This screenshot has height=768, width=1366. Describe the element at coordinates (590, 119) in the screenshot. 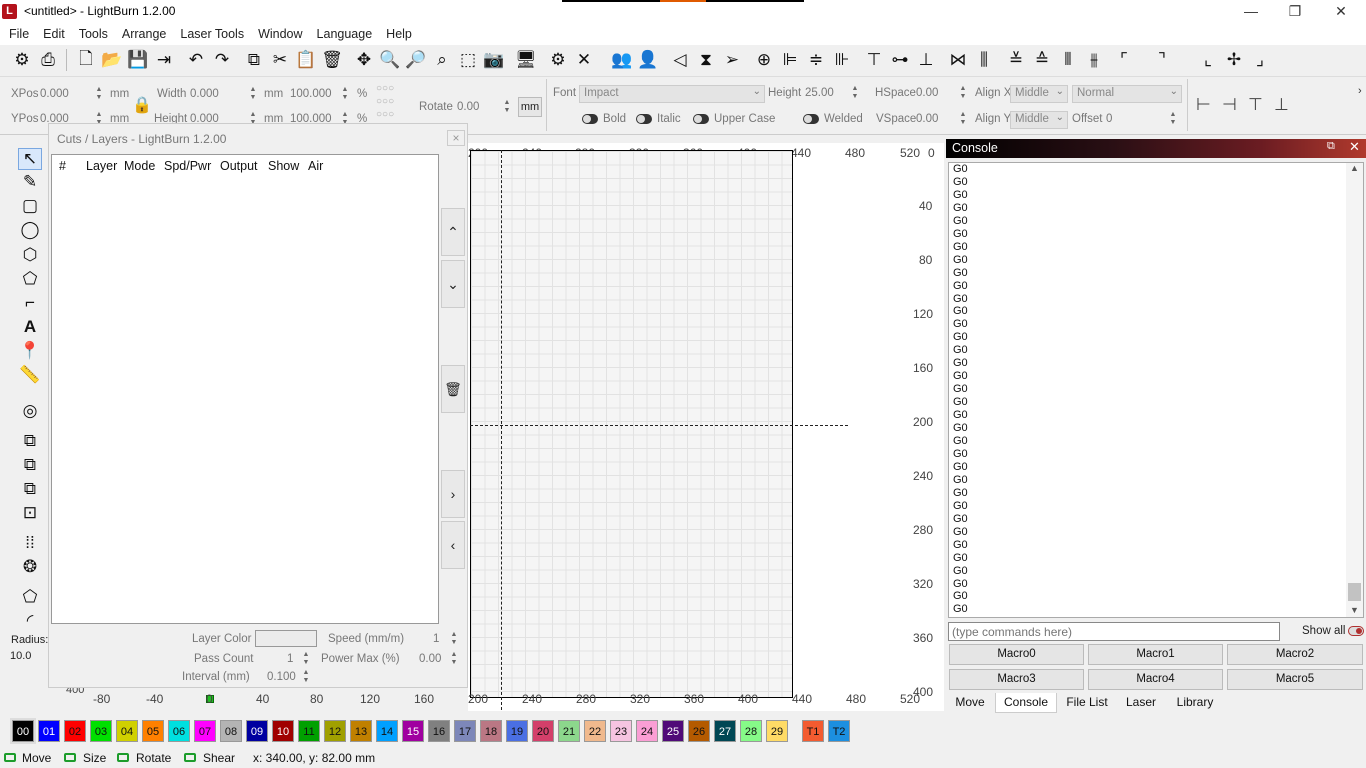

I see `bold-toggle` at that location.